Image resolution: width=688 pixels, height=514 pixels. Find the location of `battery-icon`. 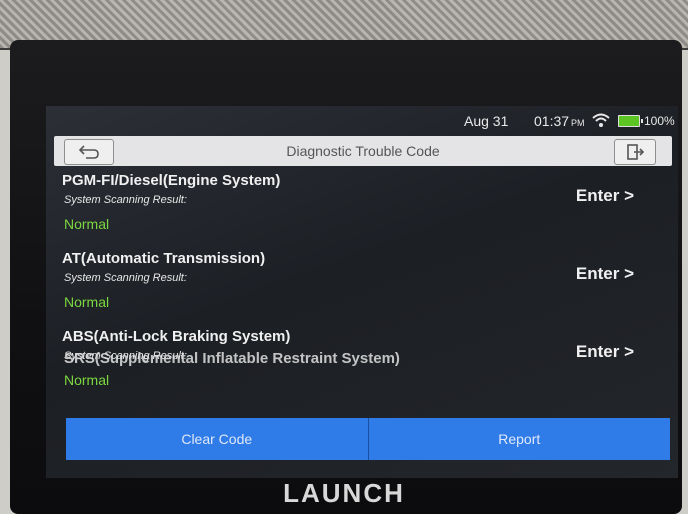

battery-icon is located at coordinates (630, 121).